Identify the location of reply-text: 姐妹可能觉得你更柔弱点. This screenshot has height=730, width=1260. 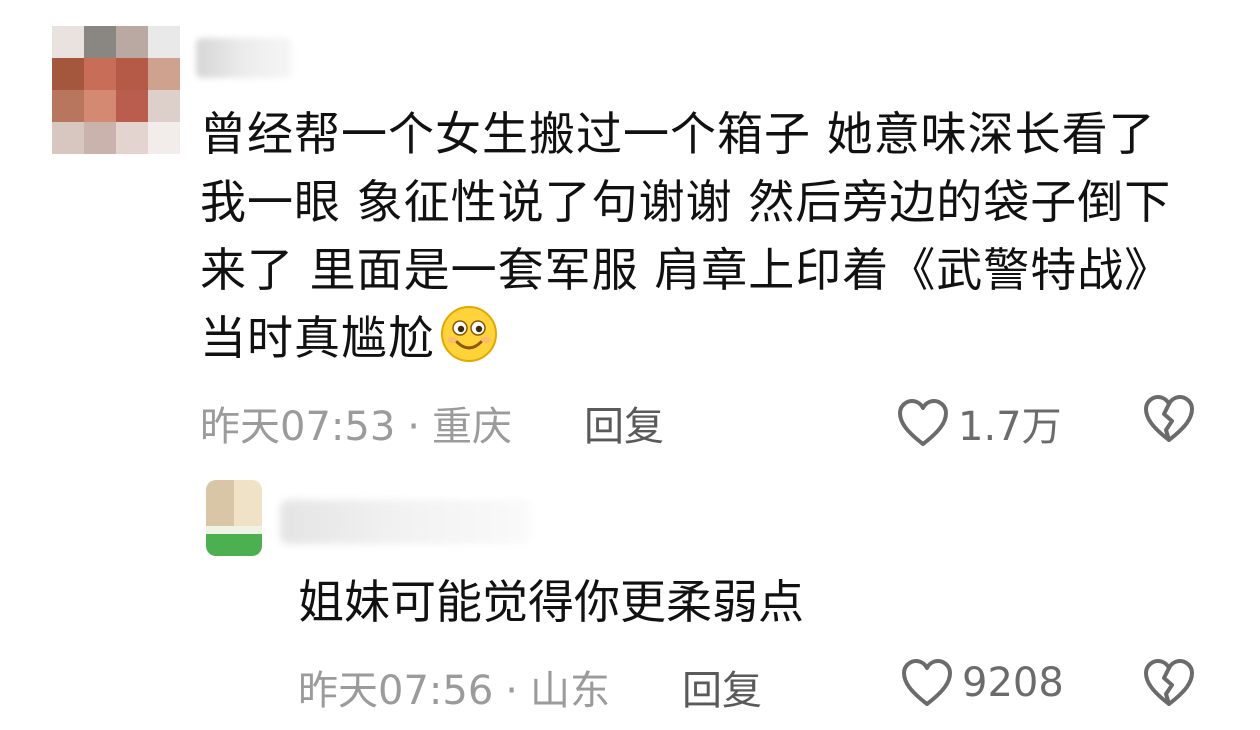
(551, 602).